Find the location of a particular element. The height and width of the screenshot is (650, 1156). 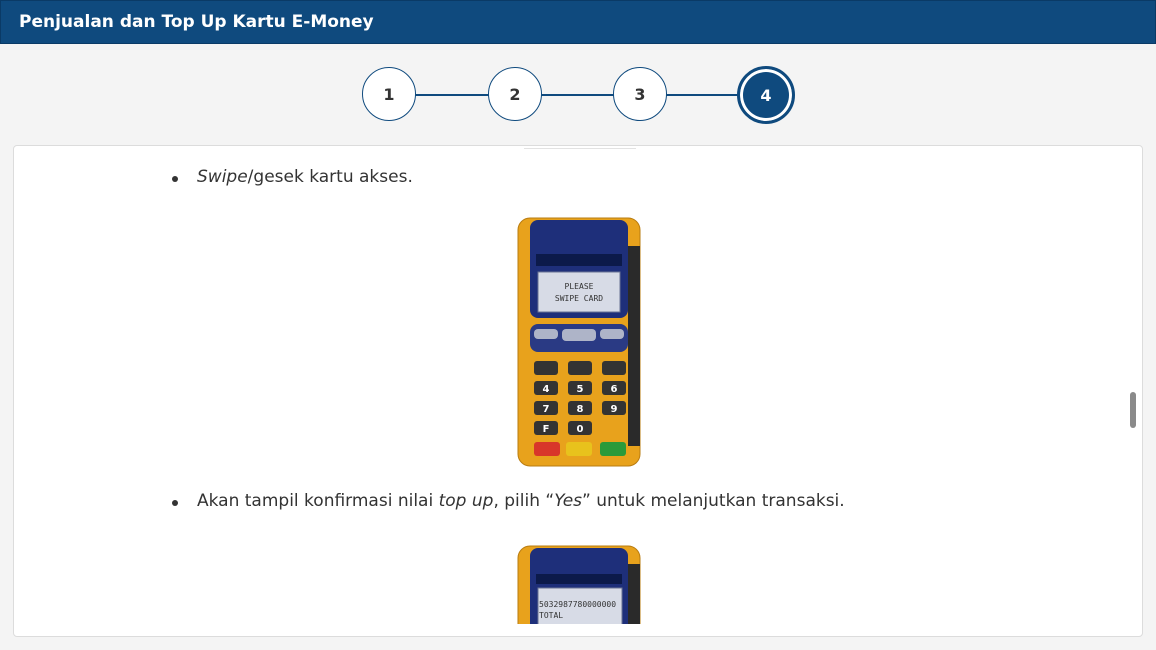

page-title: Penjualan dan Top Up Kartu E-Money is located at coordinates (196, 22).